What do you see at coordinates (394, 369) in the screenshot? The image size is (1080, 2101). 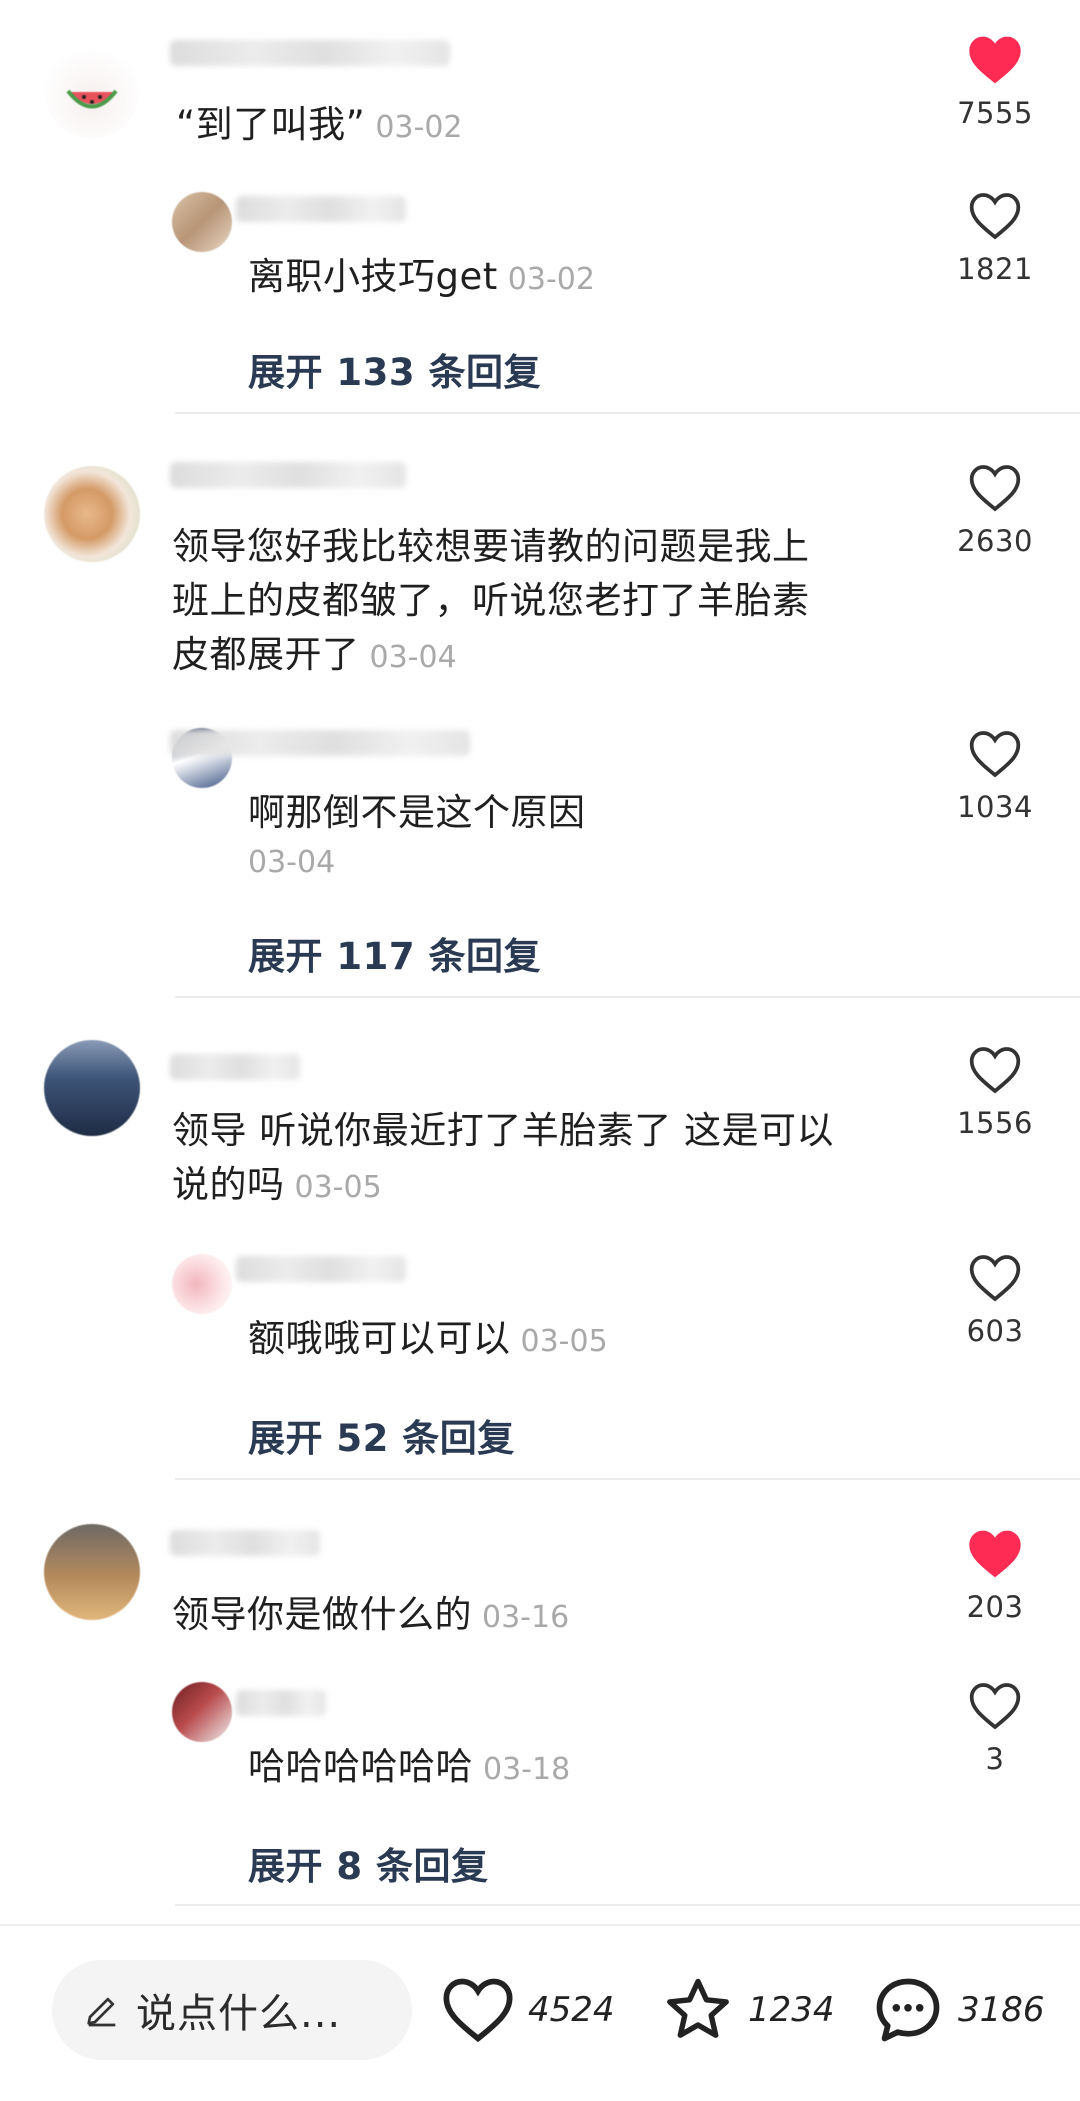 I see `expand-replies-button: 展开 133 条回复` at bounding box center [394, 369].